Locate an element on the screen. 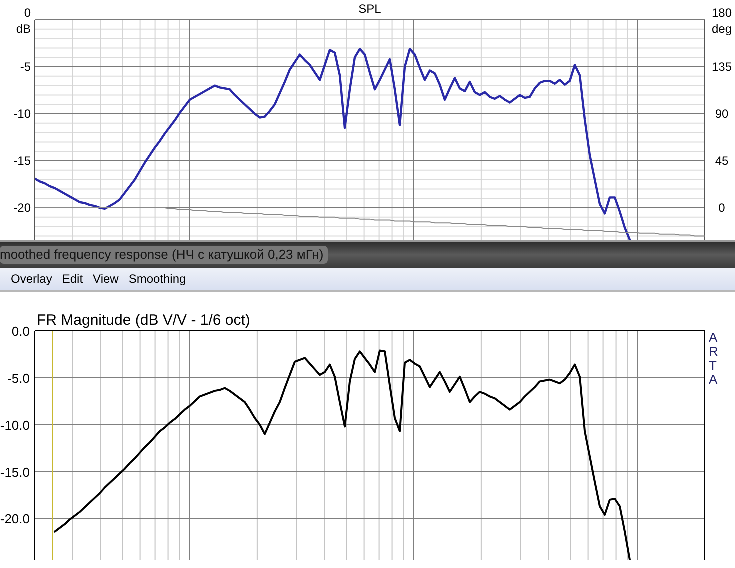 The image size is (735, 568). chart-title: FR Magnitude (dB V/V - 1/6 oct) is located at coordinates (143, 320).